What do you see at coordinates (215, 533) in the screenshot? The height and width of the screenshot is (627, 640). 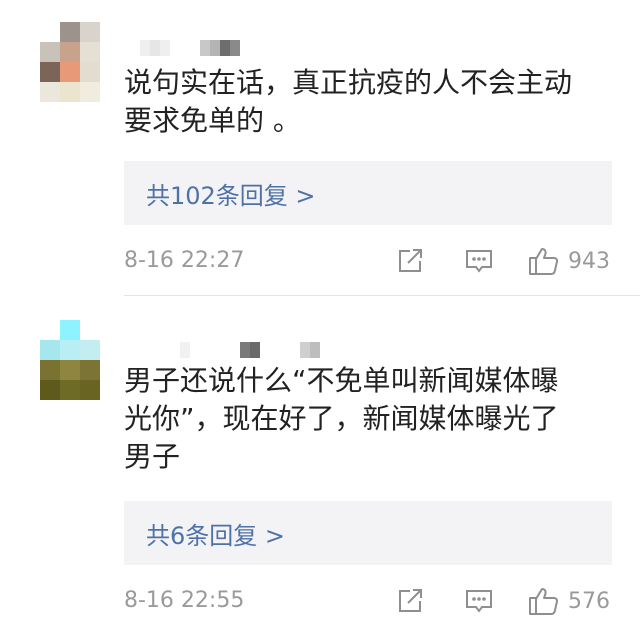 I see `view-replies-link: 共6条回复 >` at bounding box center [215, 533].